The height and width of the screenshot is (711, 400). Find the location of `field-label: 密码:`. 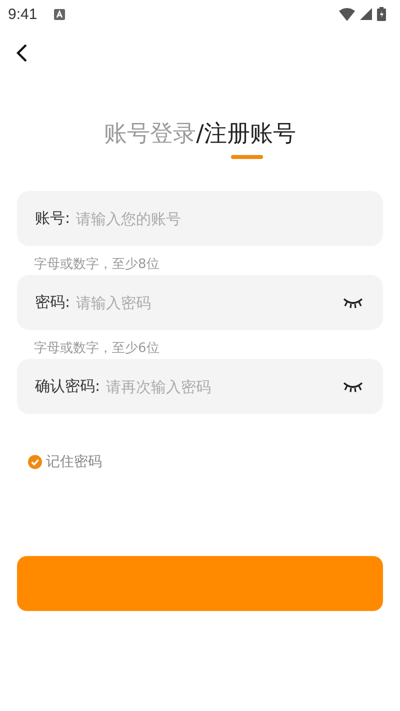

field-label: 密码: is located at coordinates (52, 302).